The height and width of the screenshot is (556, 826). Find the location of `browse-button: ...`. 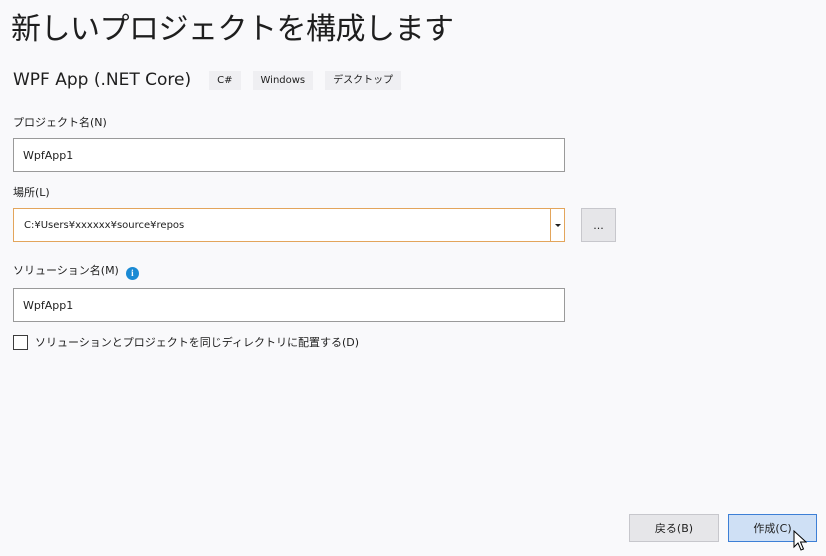

browse-button: ... is located at coordinates (598, 225).